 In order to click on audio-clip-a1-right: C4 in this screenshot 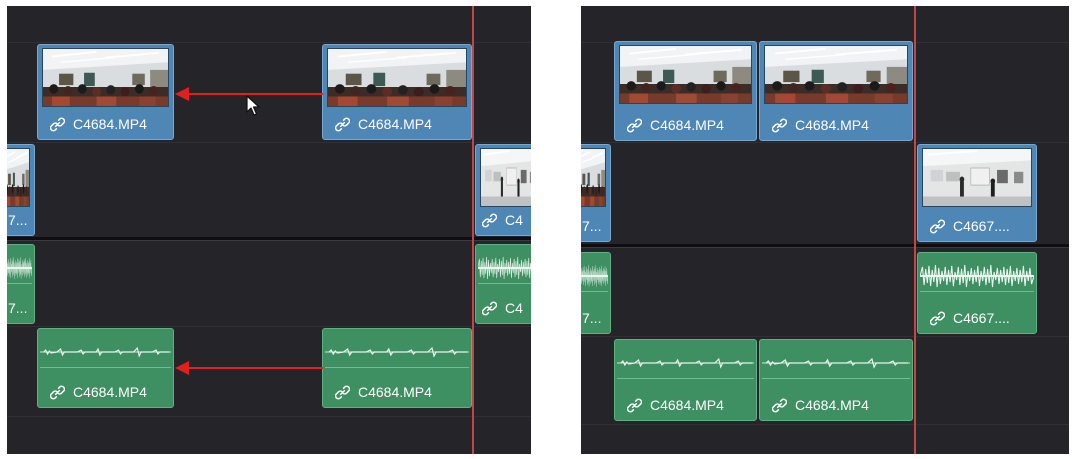, I will do `click(503, 284)`.